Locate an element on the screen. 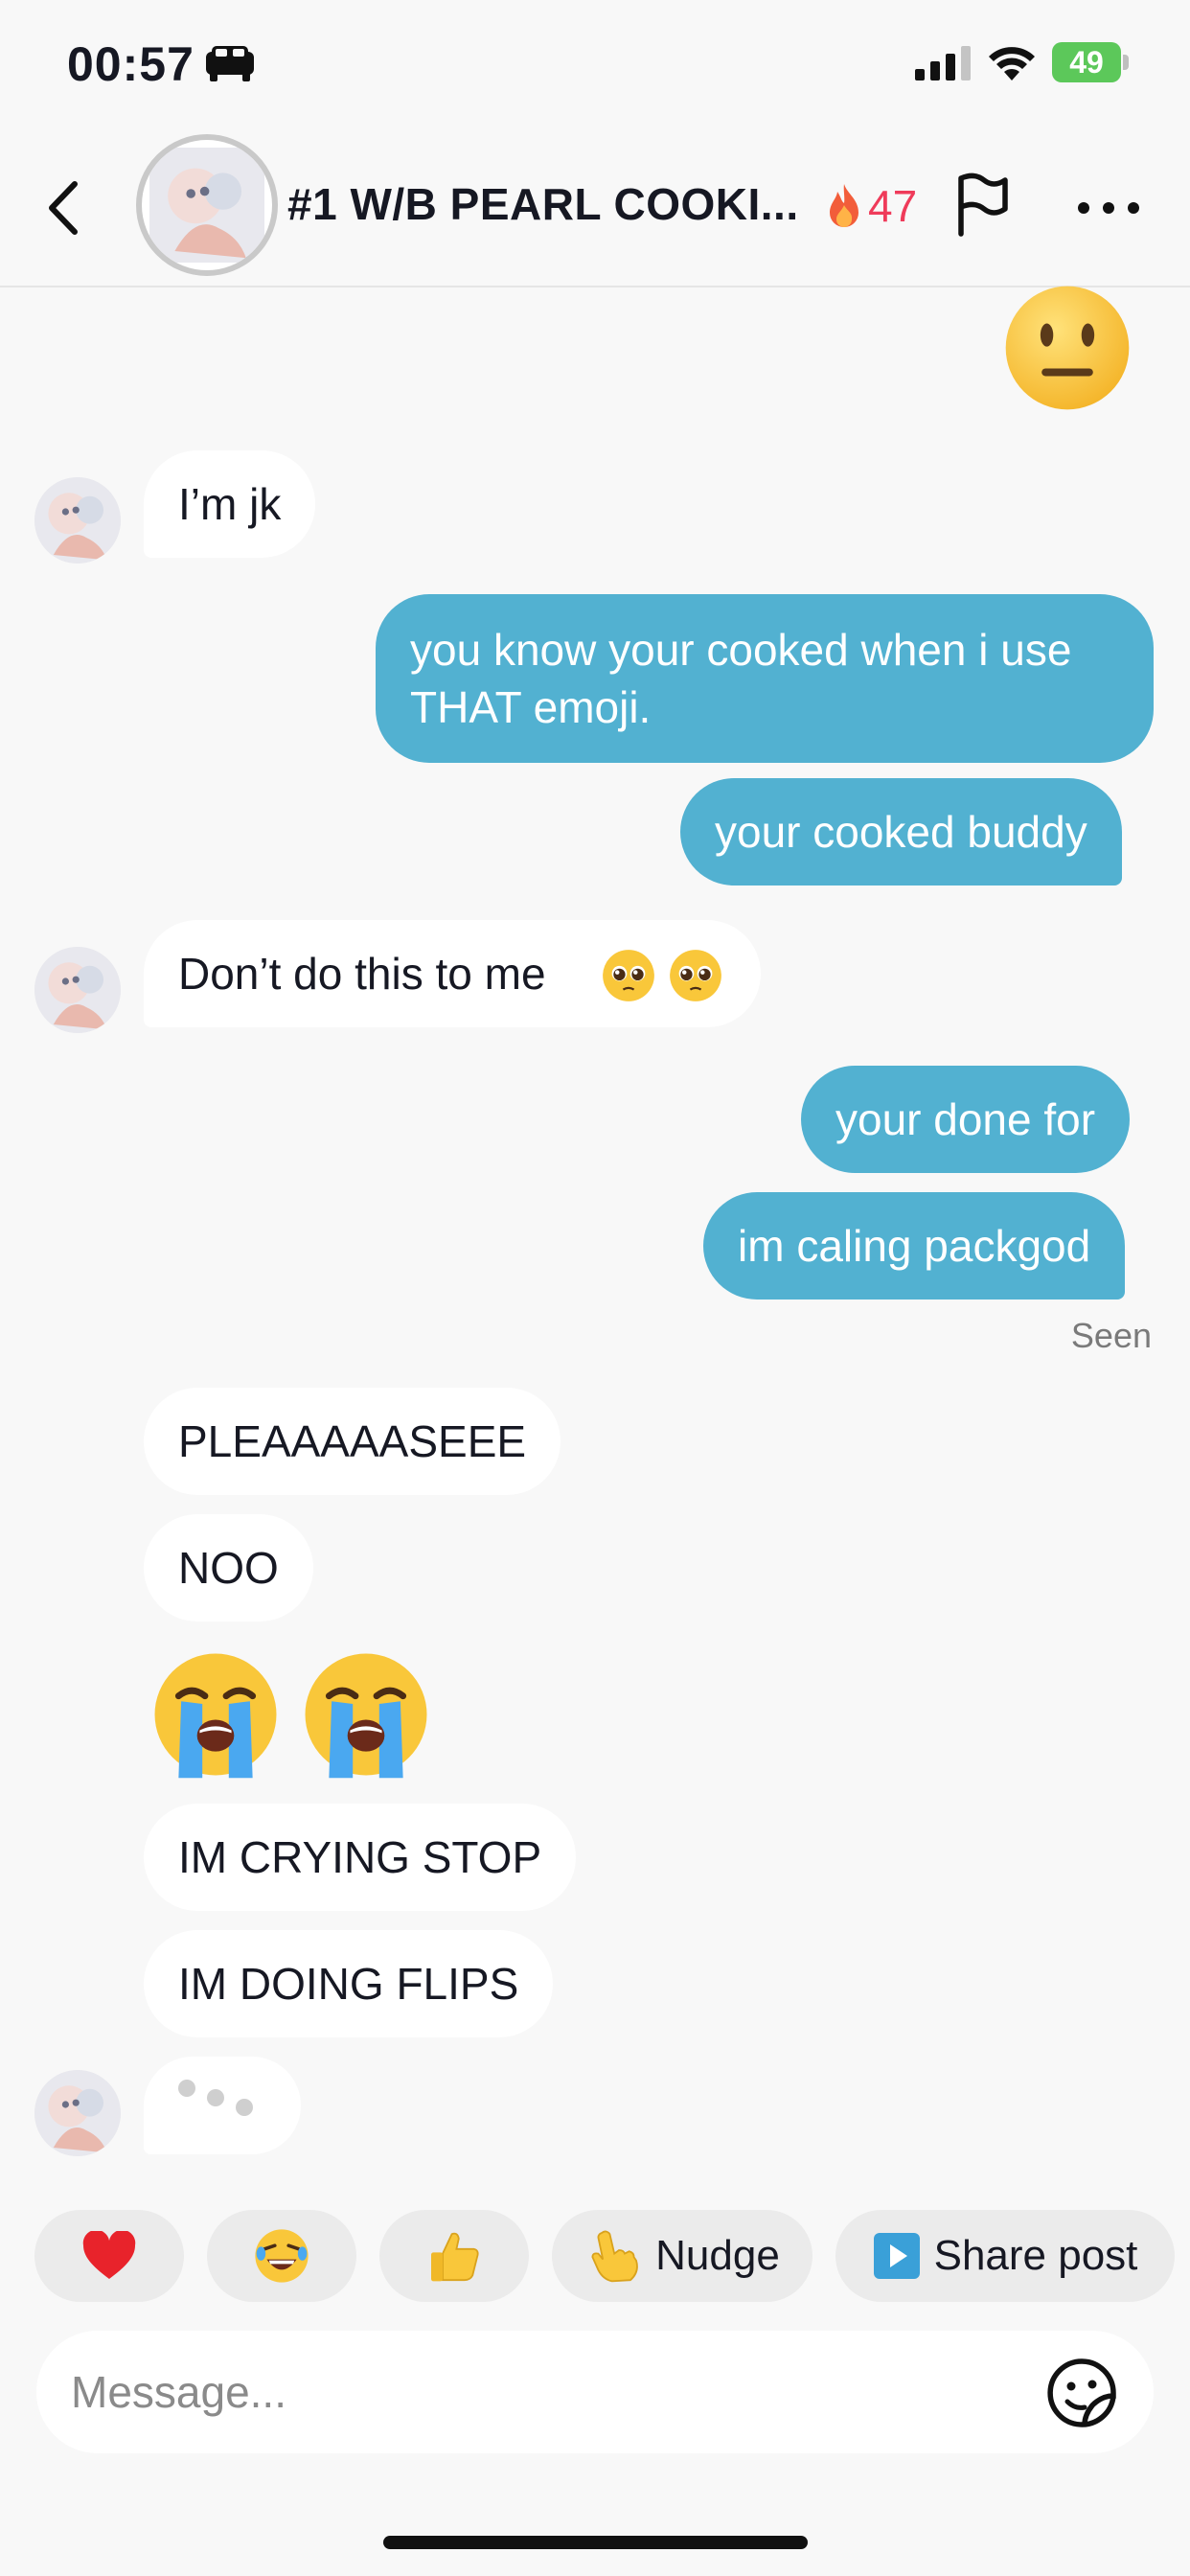  battery-icon: 49 is located at coordinates (1091, 62).